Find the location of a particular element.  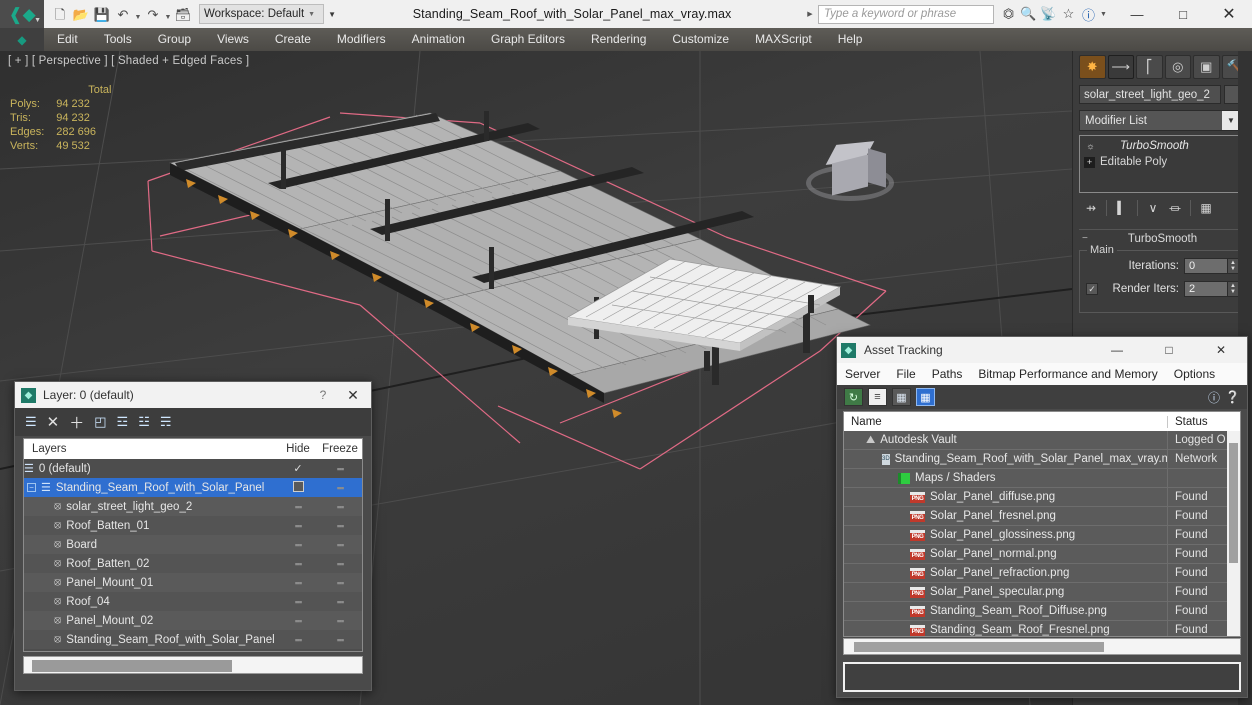

asset-vertical-scrollbar is located at coordinates (1233, 533).